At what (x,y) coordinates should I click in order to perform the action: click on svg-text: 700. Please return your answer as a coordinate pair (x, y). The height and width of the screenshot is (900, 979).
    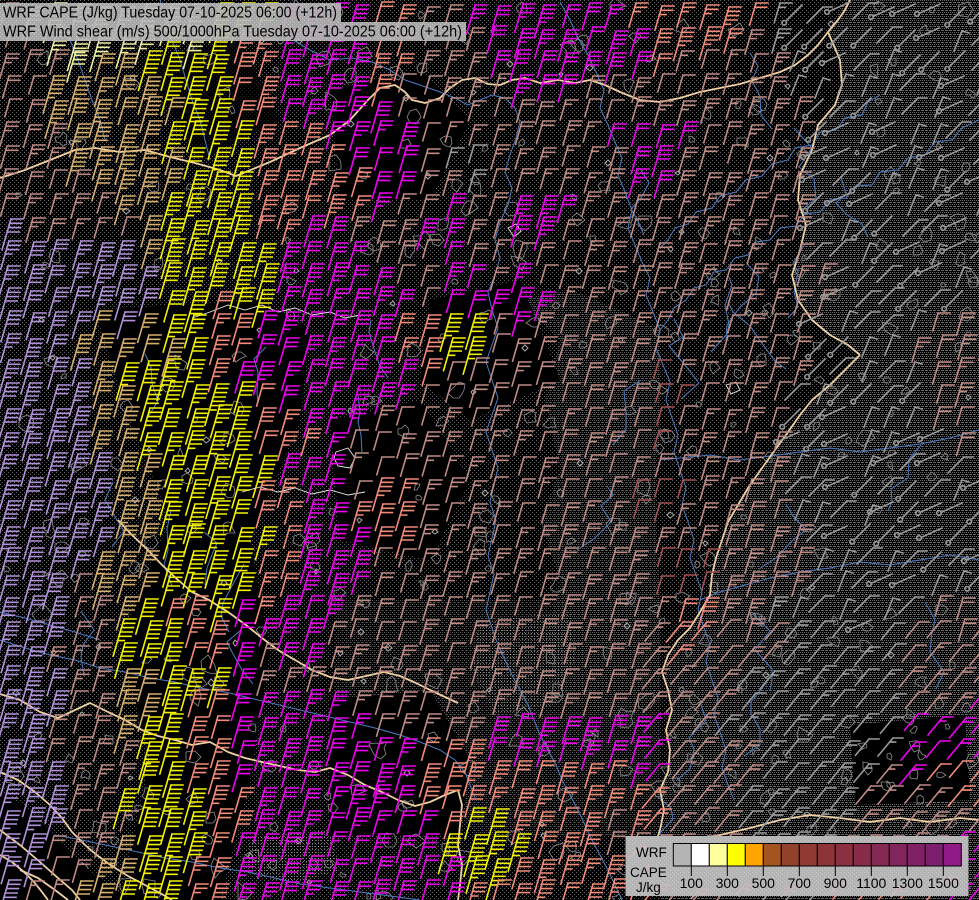
    Looking at the image, I should click on (800, 883).